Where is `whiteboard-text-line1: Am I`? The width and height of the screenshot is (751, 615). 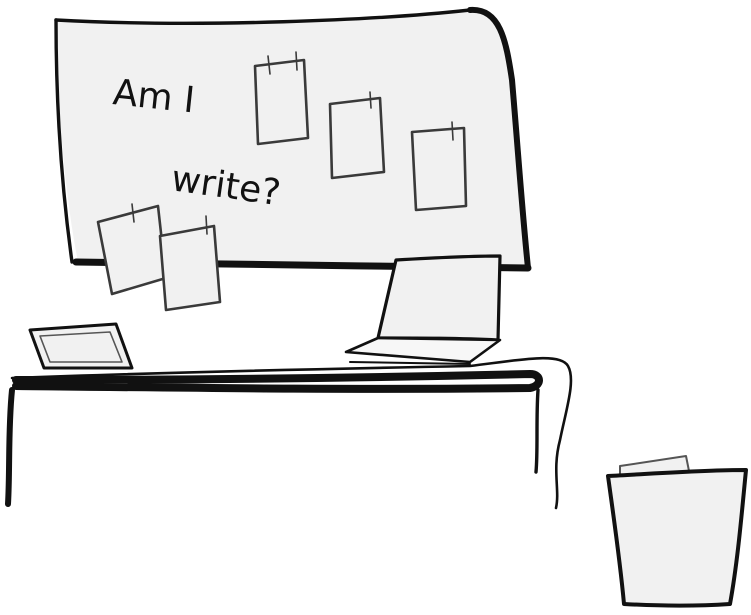
whiteboard-text-line1: Am I is located at coordinates (154, 96).